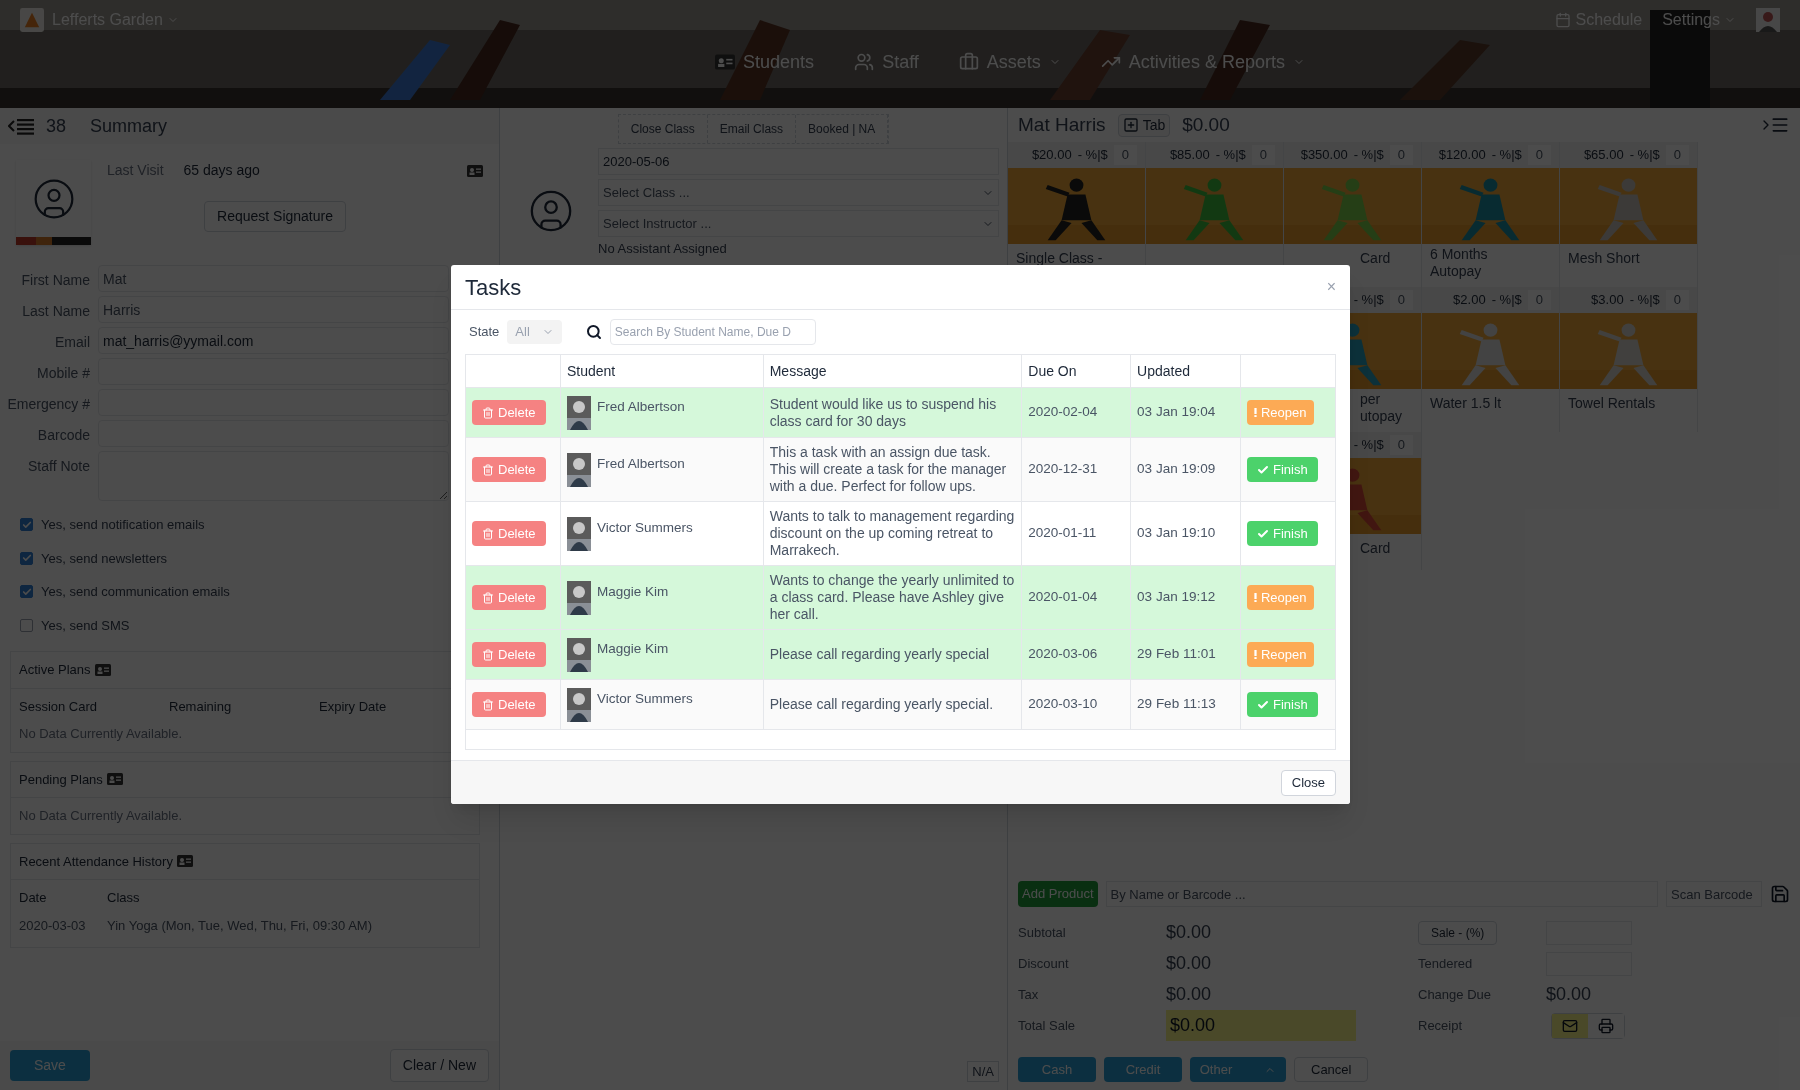 This screenshot has width=1800, height=1090. I want to click on table-cell: 29 Feb 11:01, so click(1185, 654).